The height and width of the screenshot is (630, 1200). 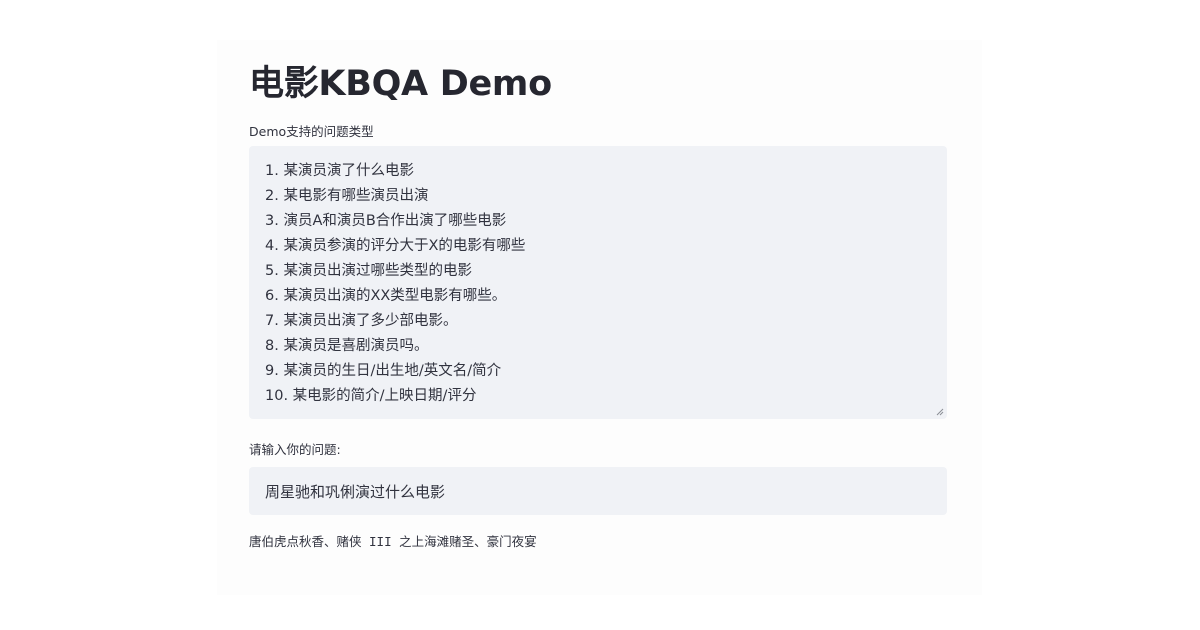 I want to click on question-type-line: 6. 某演员出演的XX类型电影有哪些。, so click(x=386, y=296).